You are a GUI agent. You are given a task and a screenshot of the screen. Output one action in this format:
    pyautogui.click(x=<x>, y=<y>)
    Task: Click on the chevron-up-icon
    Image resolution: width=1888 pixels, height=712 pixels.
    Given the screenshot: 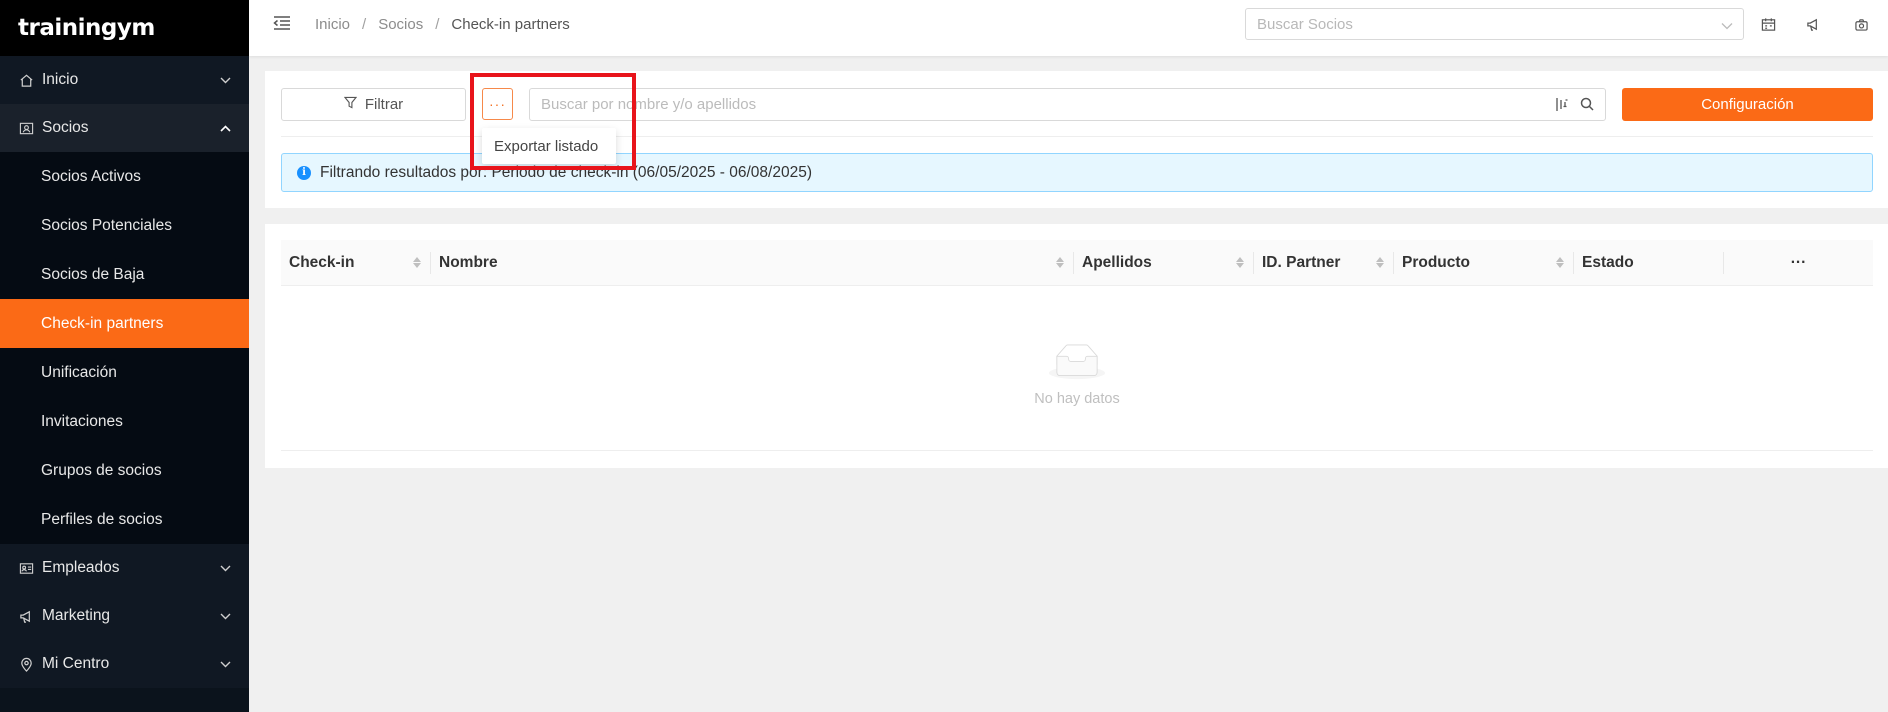 What is the action you would take?
    pyautogui.click(x=225, y=128)
    